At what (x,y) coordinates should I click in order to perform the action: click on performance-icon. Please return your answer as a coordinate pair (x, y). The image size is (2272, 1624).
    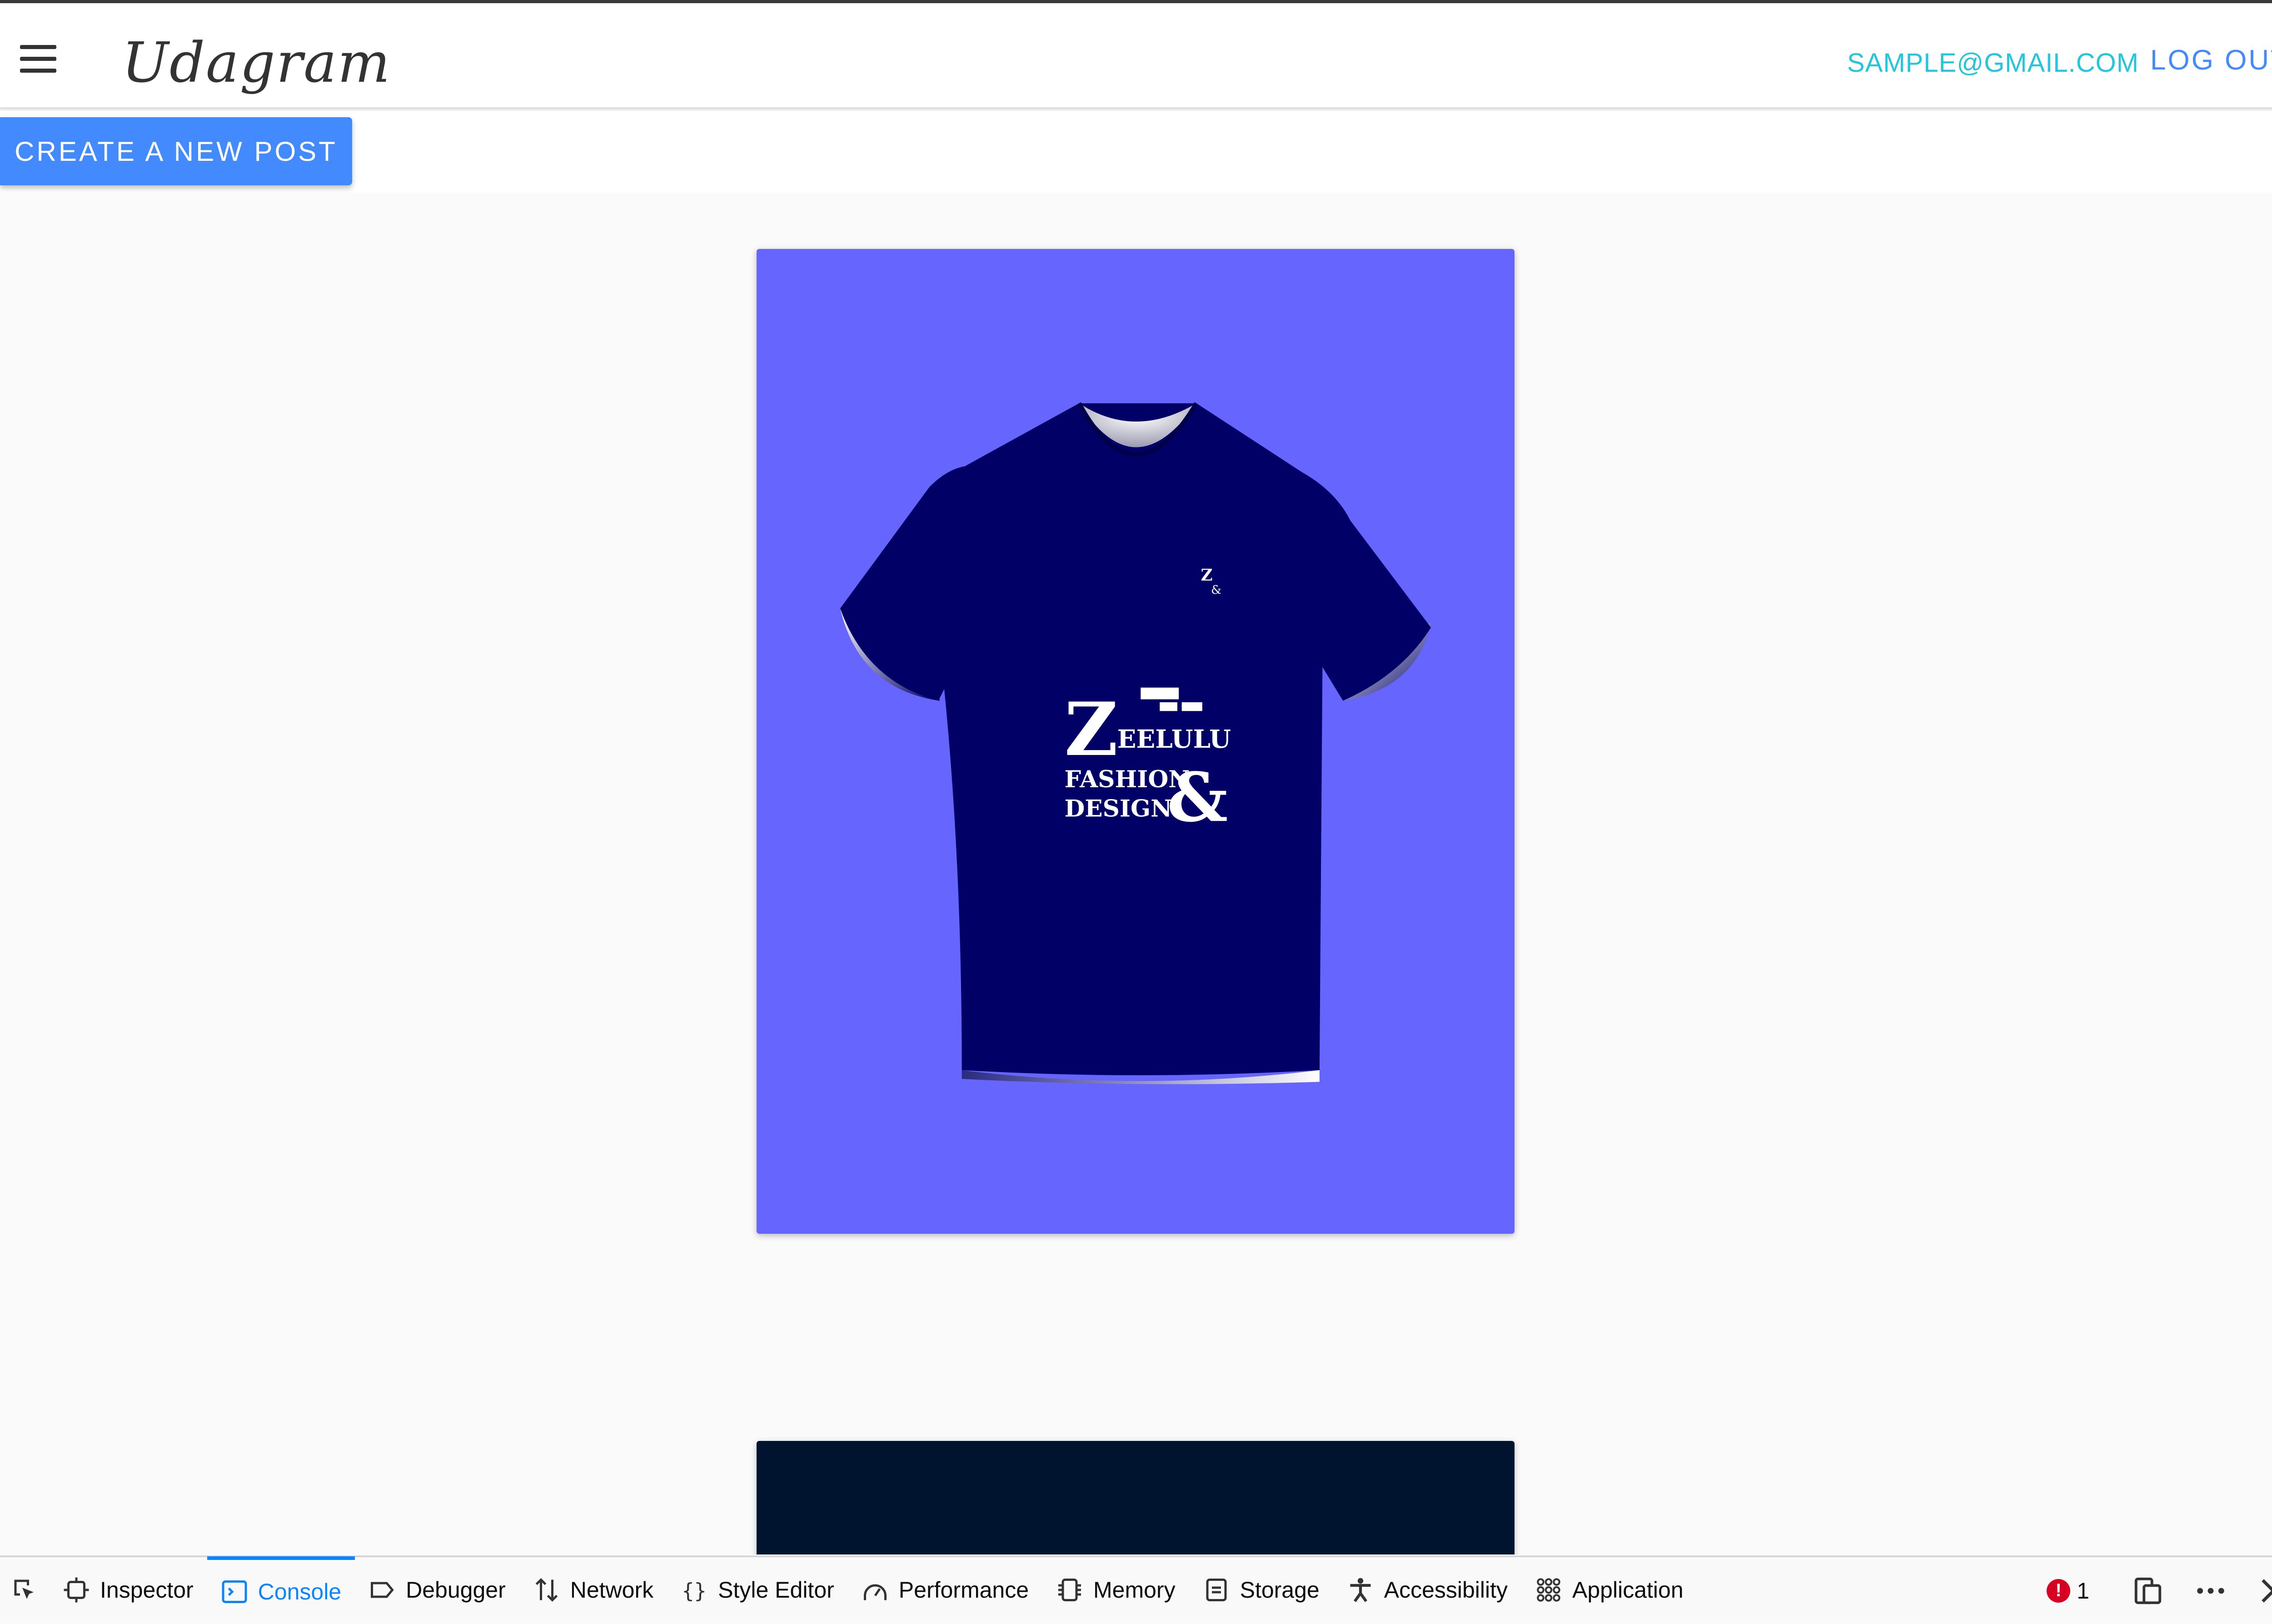
    Looking at the image, I should click on (875, 1592).